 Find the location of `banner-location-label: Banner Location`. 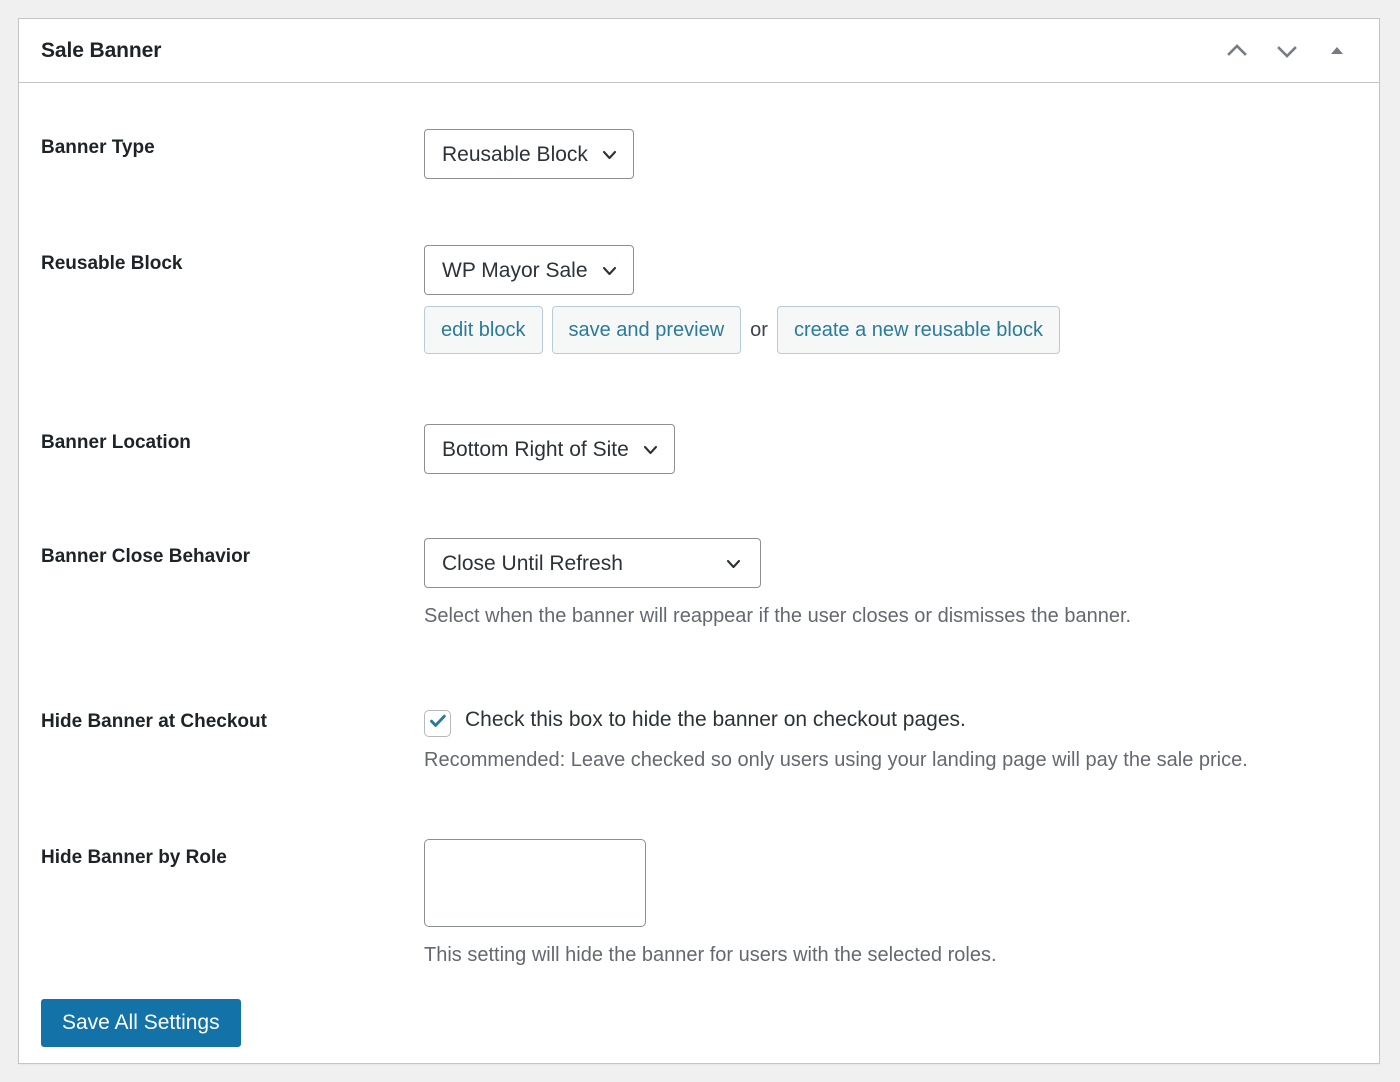

banner-location-label: Banner Location is located at coordinates (116, 442).